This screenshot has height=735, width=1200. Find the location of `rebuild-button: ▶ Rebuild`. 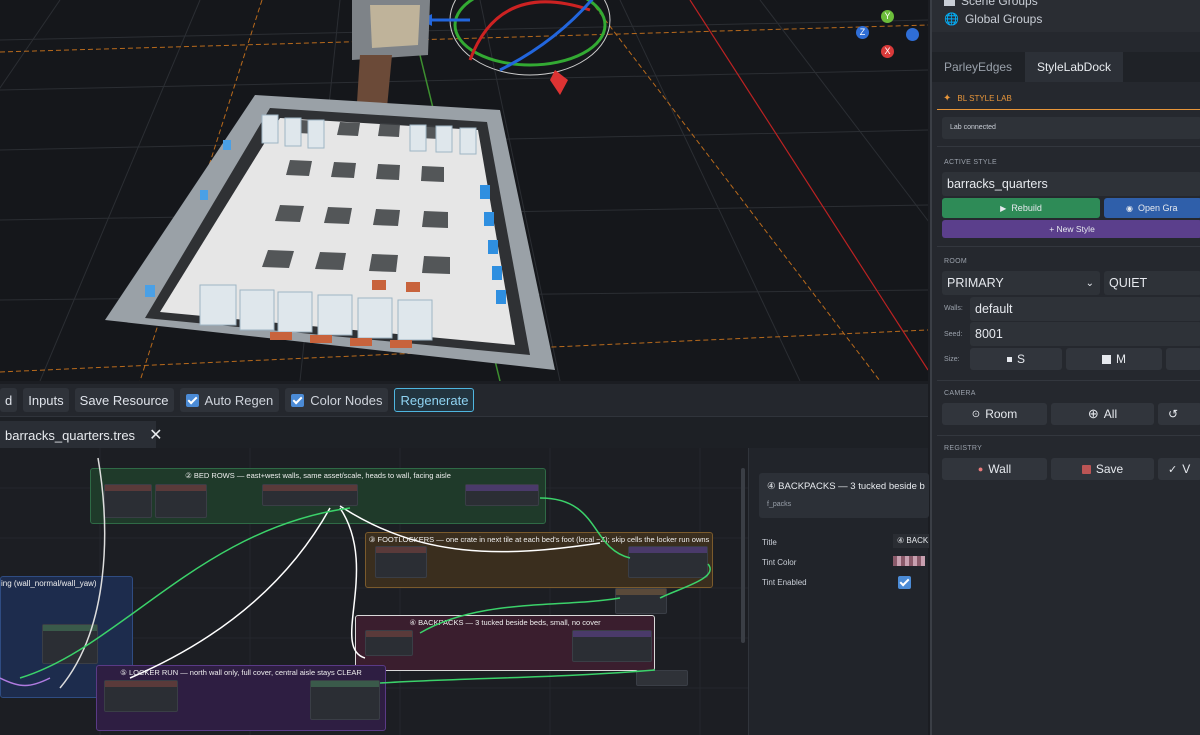

rebuild-button: ▶ Rebuild is located at coordinates (1021, 208).